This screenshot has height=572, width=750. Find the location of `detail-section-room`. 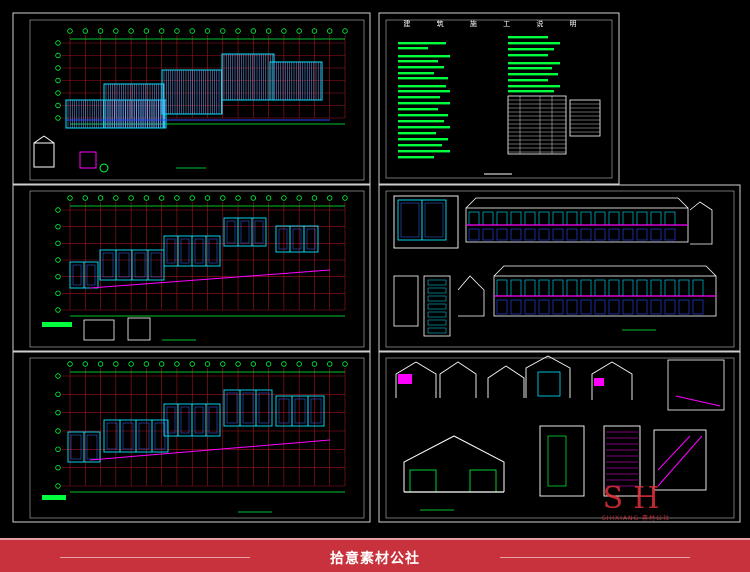

detail-section-room is located at coordinates (423, 481).